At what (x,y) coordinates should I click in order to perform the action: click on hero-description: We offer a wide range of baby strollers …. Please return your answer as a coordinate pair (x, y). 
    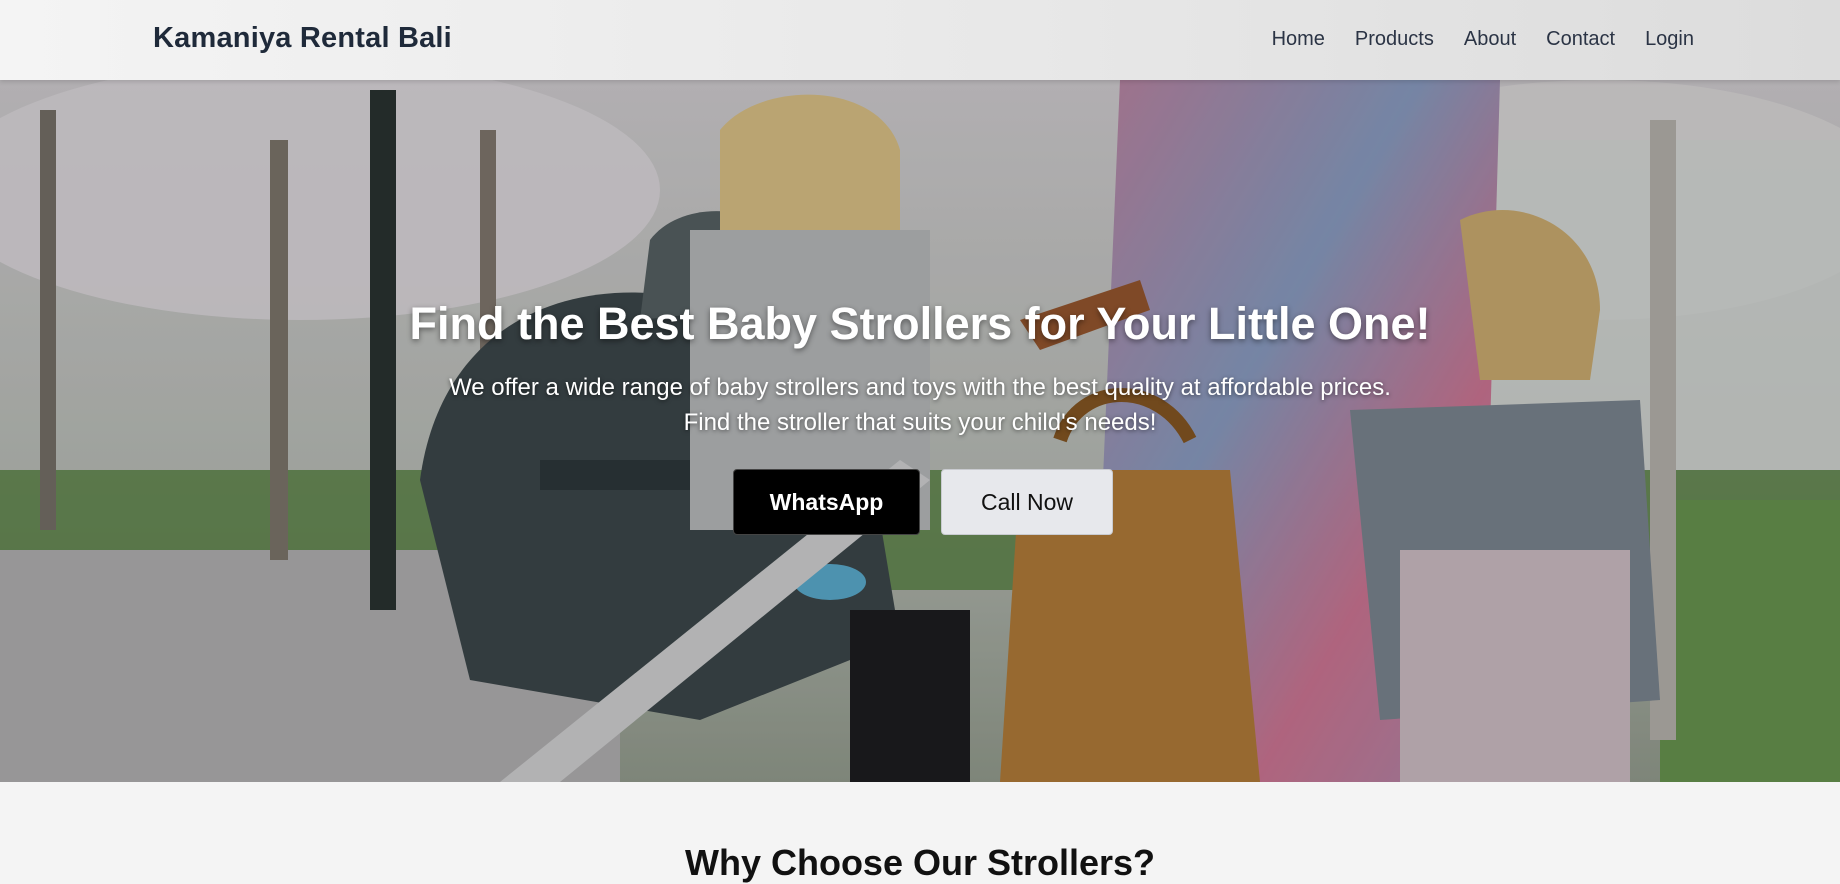
    Looking at the image, I should click on (920, 405).